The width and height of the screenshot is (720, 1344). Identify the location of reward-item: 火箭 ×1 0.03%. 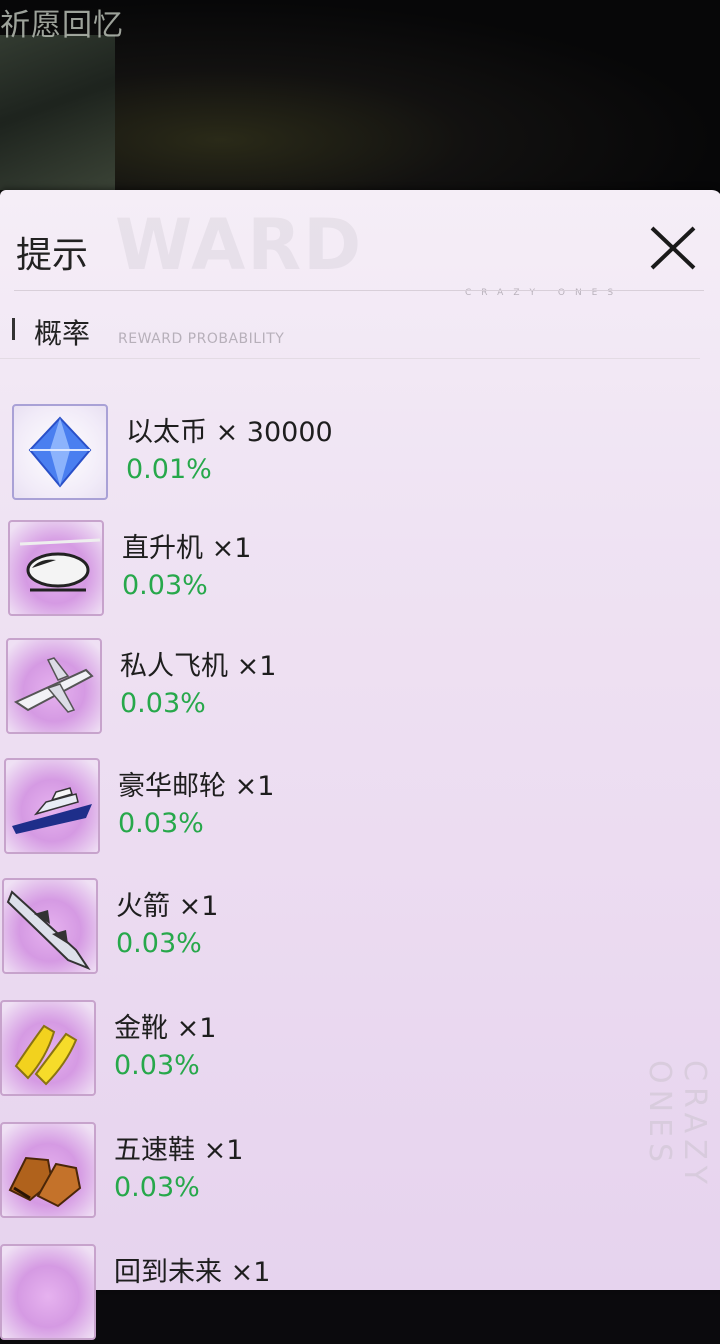
(302, 928).